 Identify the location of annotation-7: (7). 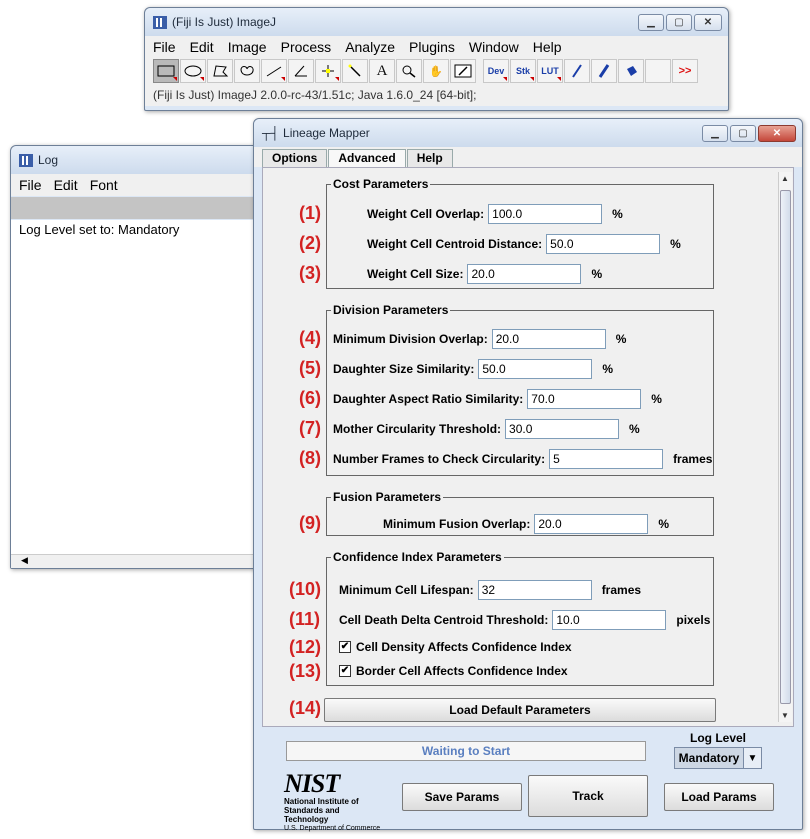
(310, 428).